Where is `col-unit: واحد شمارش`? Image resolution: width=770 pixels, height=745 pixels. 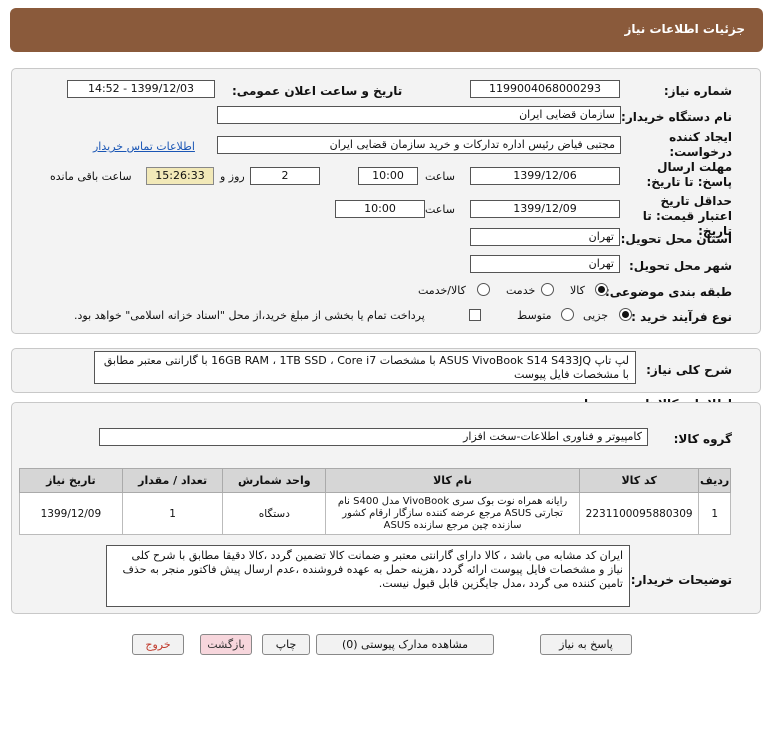
col-unit: واحد شمارش is located at coordinates (274, 480).